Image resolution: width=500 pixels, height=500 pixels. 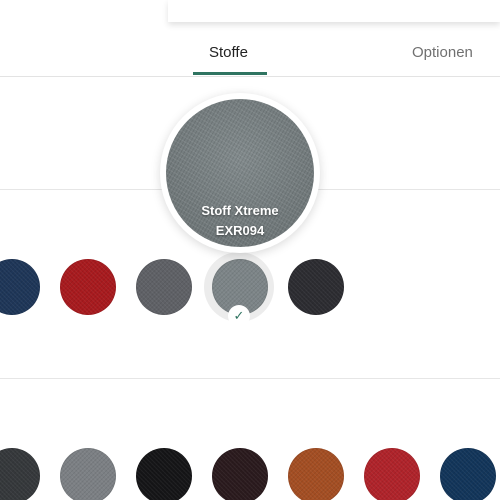 I want to click on check-icon: ✓, so click(x=239, y=316).